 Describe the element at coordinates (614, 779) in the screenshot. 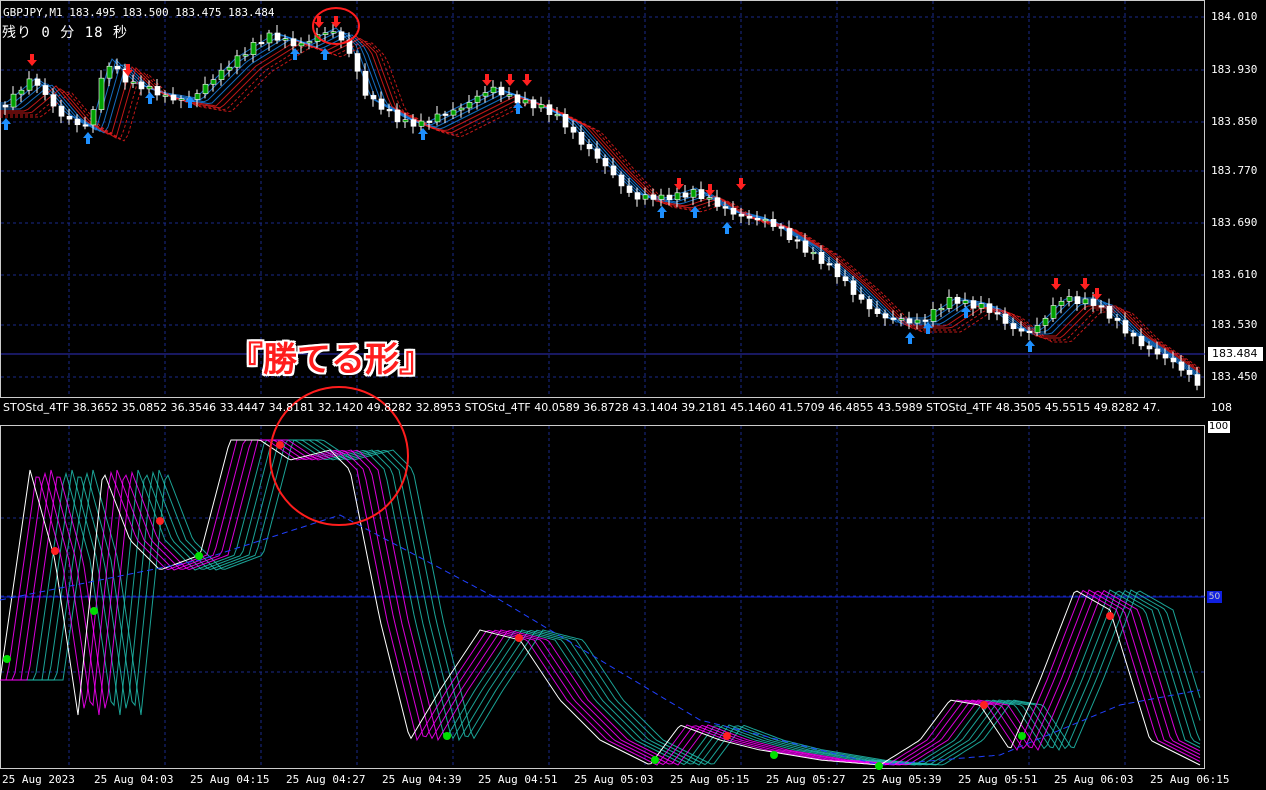

I see `time-tick-label: 25 Aug 05:03` at that location.